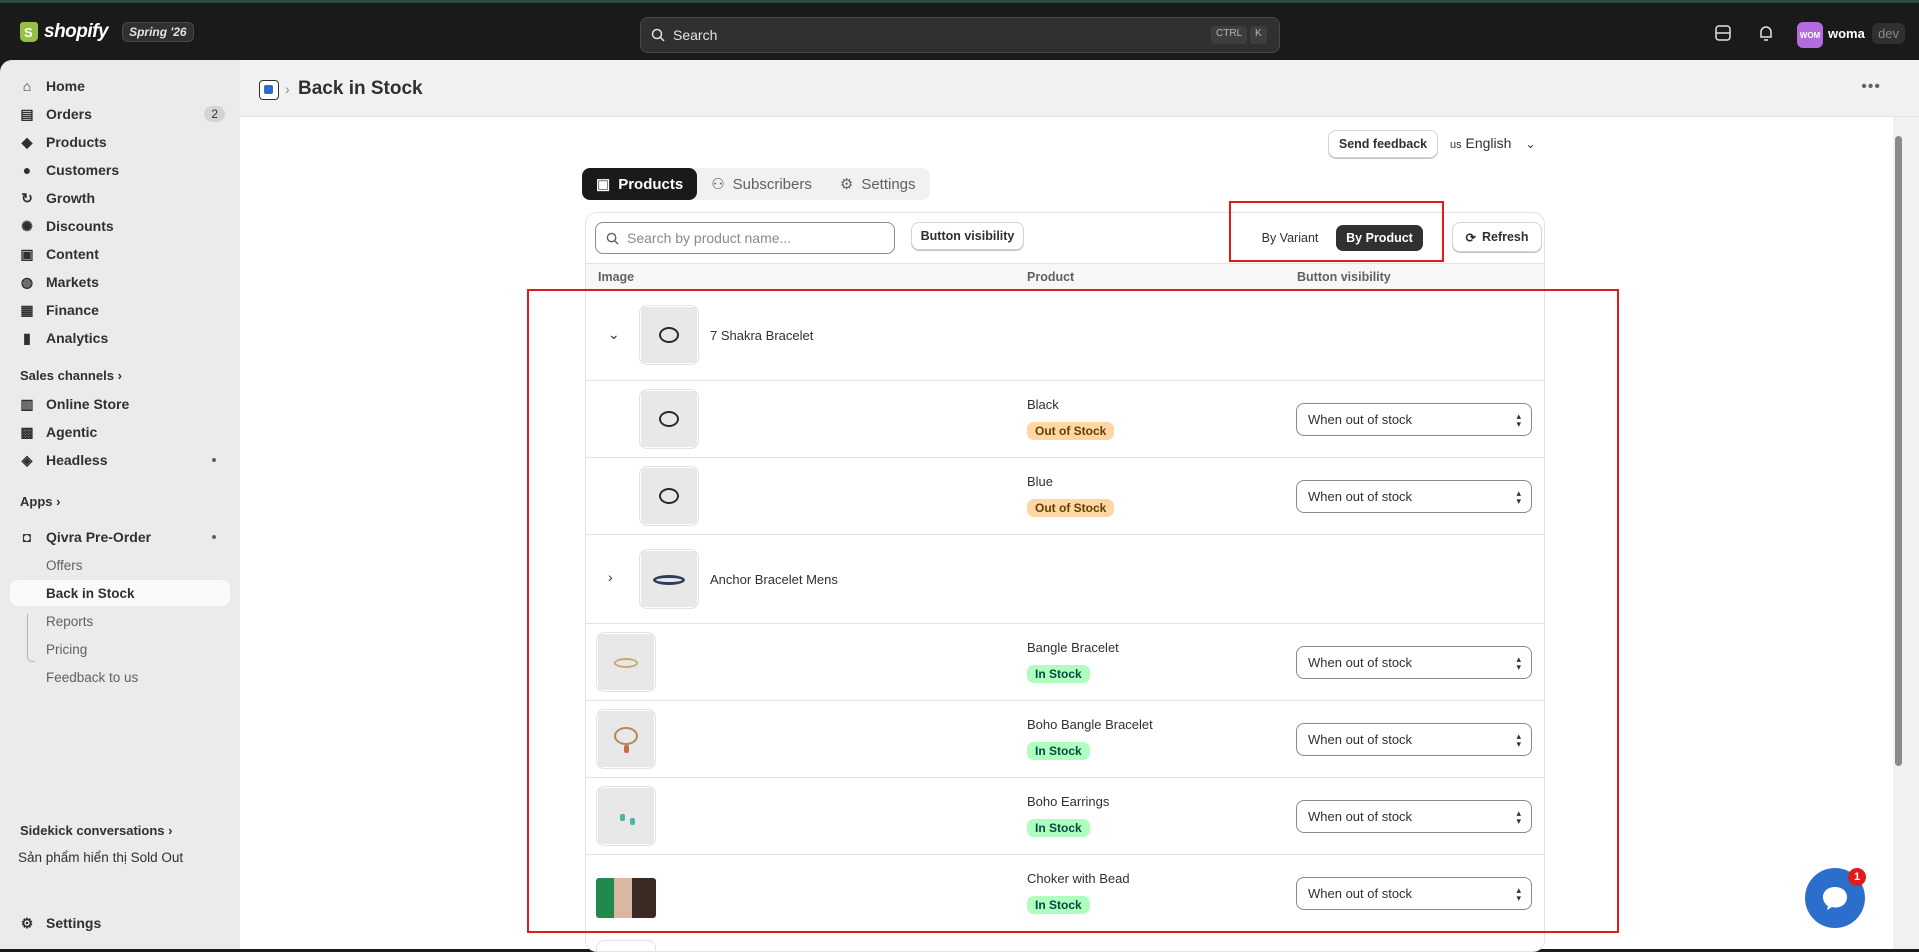 This screenshot has height=952, width=1919. Describe the element at coordinates (1383, 144) in the screenshot. I see `send-feedback-button: Send feedback` at that location.